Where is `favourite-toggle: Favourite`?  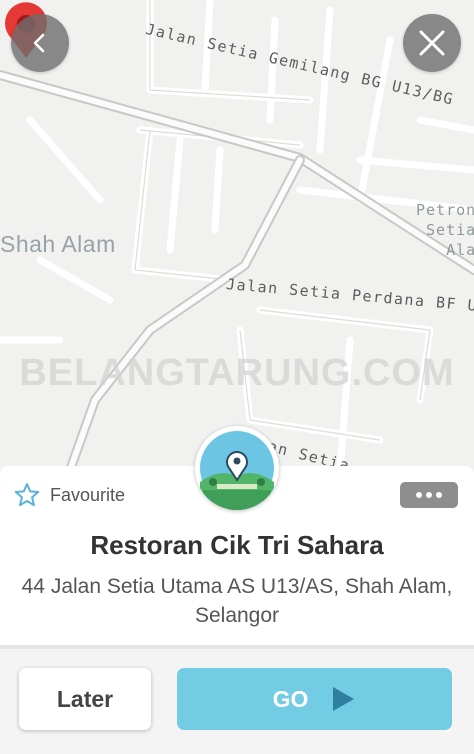
favourite-toggle: Favourite is located at coordinates (69, 495).